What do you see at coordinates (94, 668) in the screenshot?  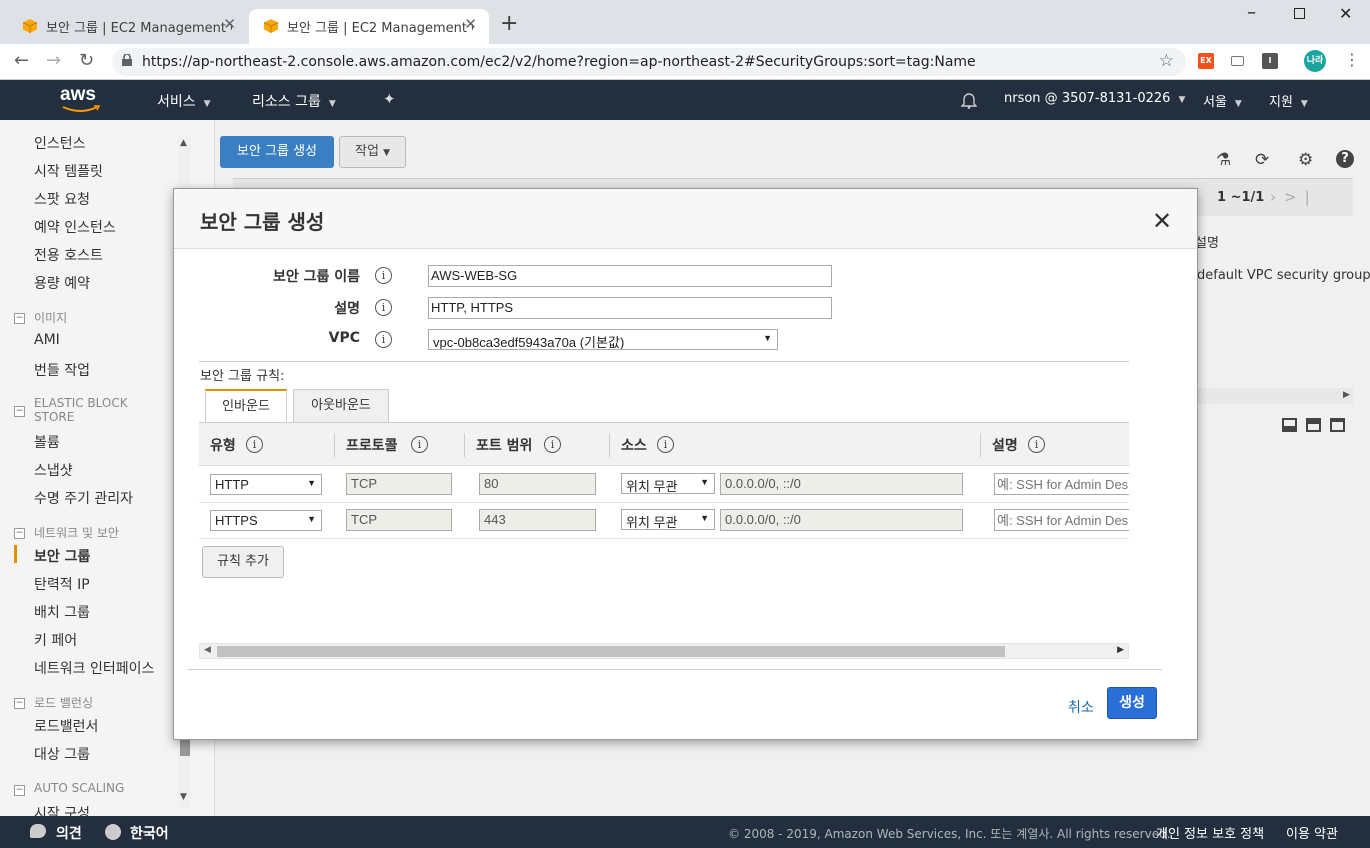 I see `sidebar-item-network-interfaces: 네트워크 인터페이스` at bounding box center [94, 668].